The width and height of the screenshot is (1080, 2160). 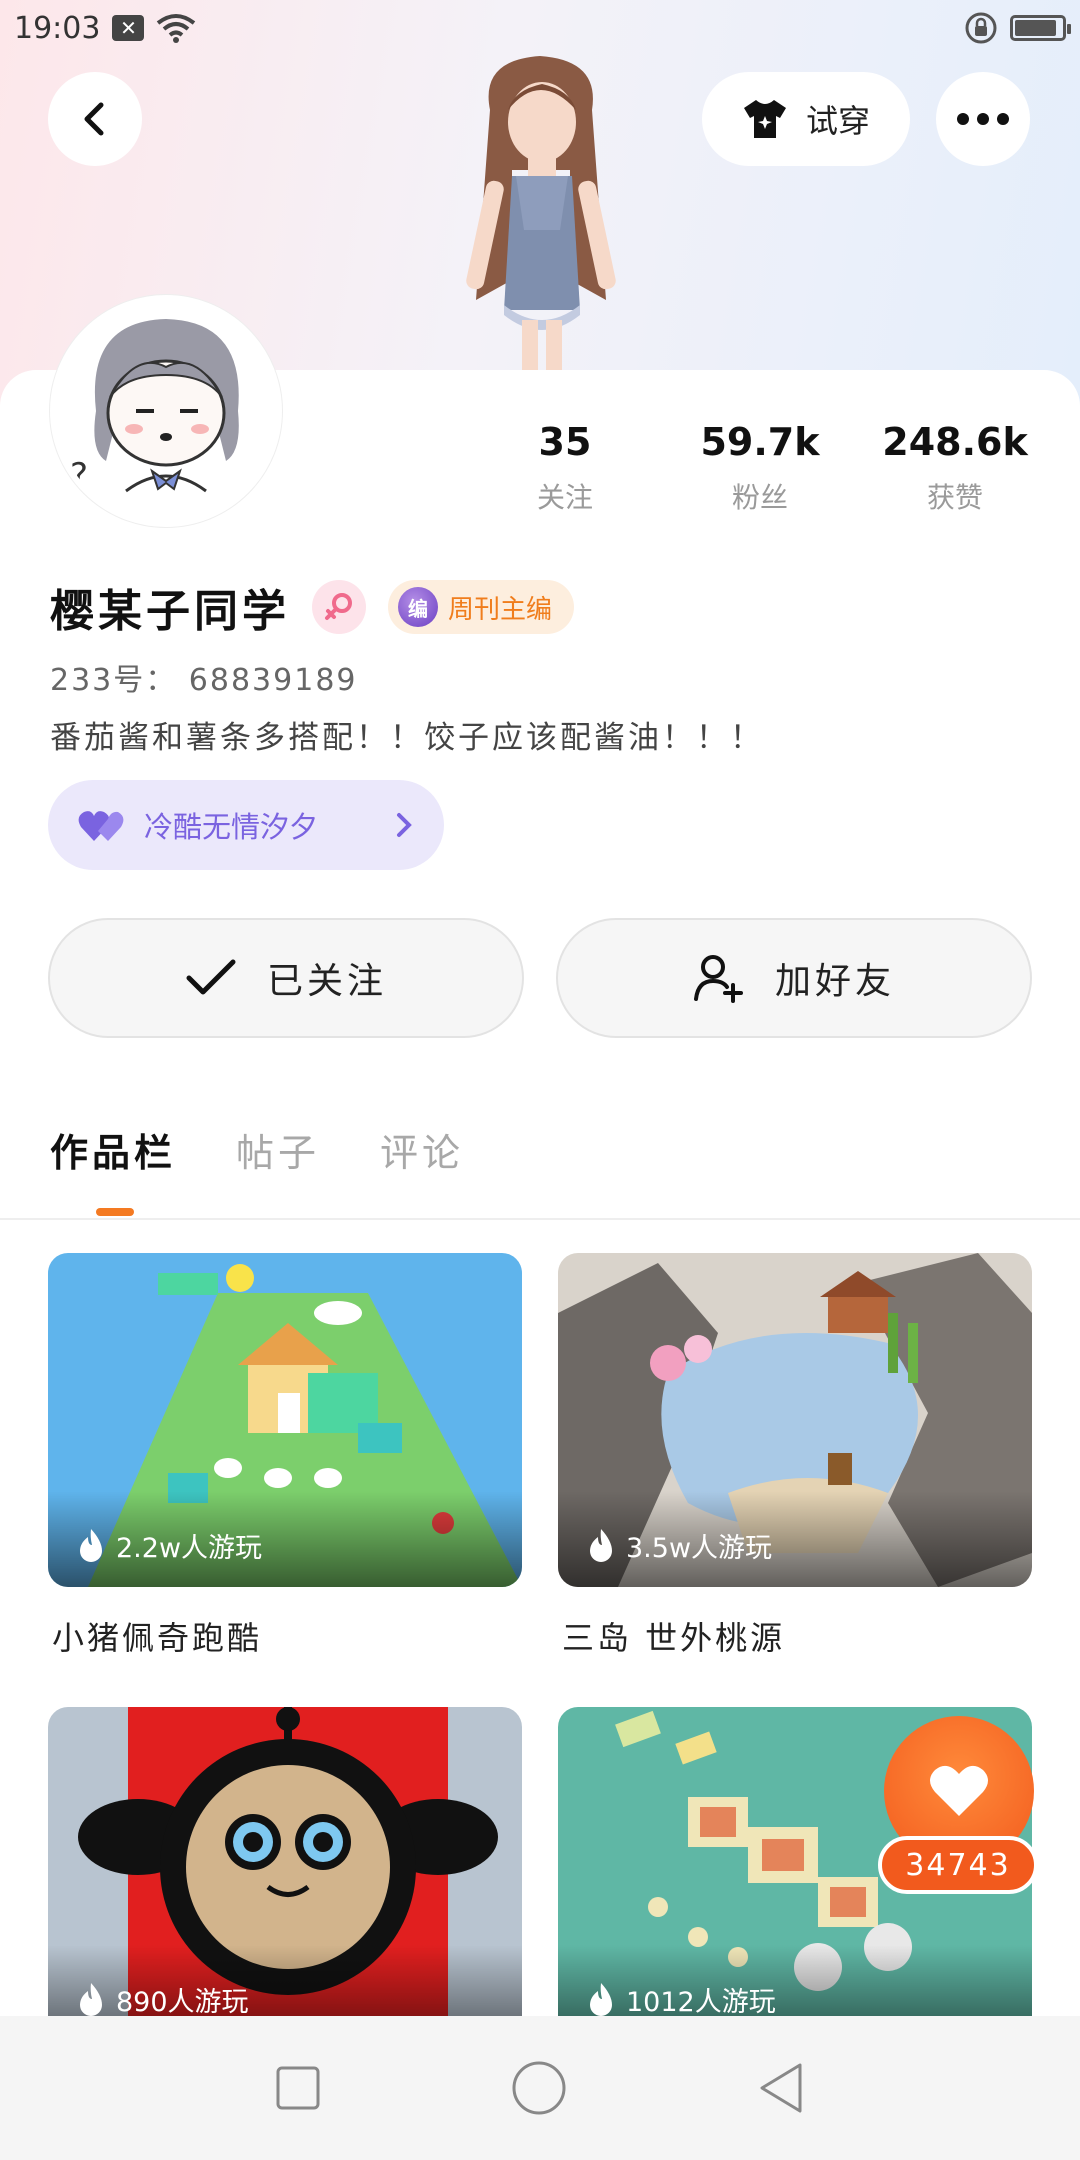 What do you see at coordinates (981, 28) in the screenshot?
I see `rotation-lock-icon` at bounding box center [981, 28].